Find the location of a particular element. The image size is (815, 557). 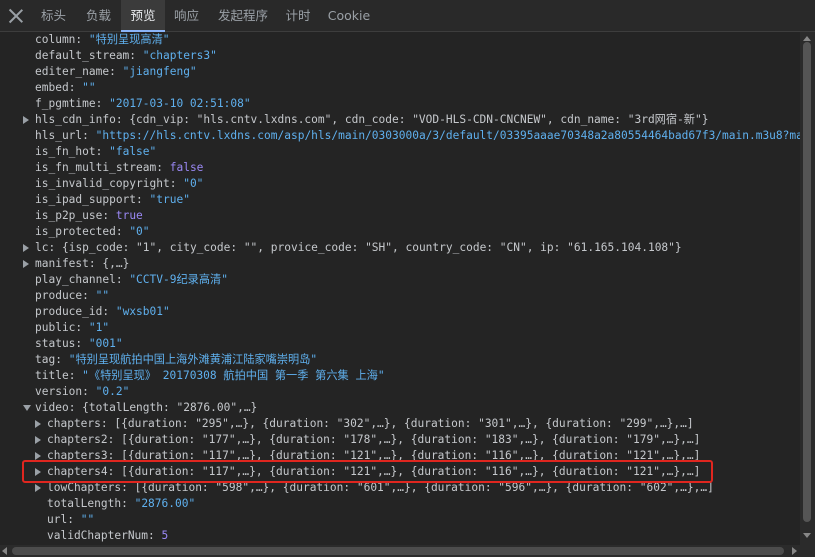

tab-headers: 标头 is located at coordinates (53, 15).